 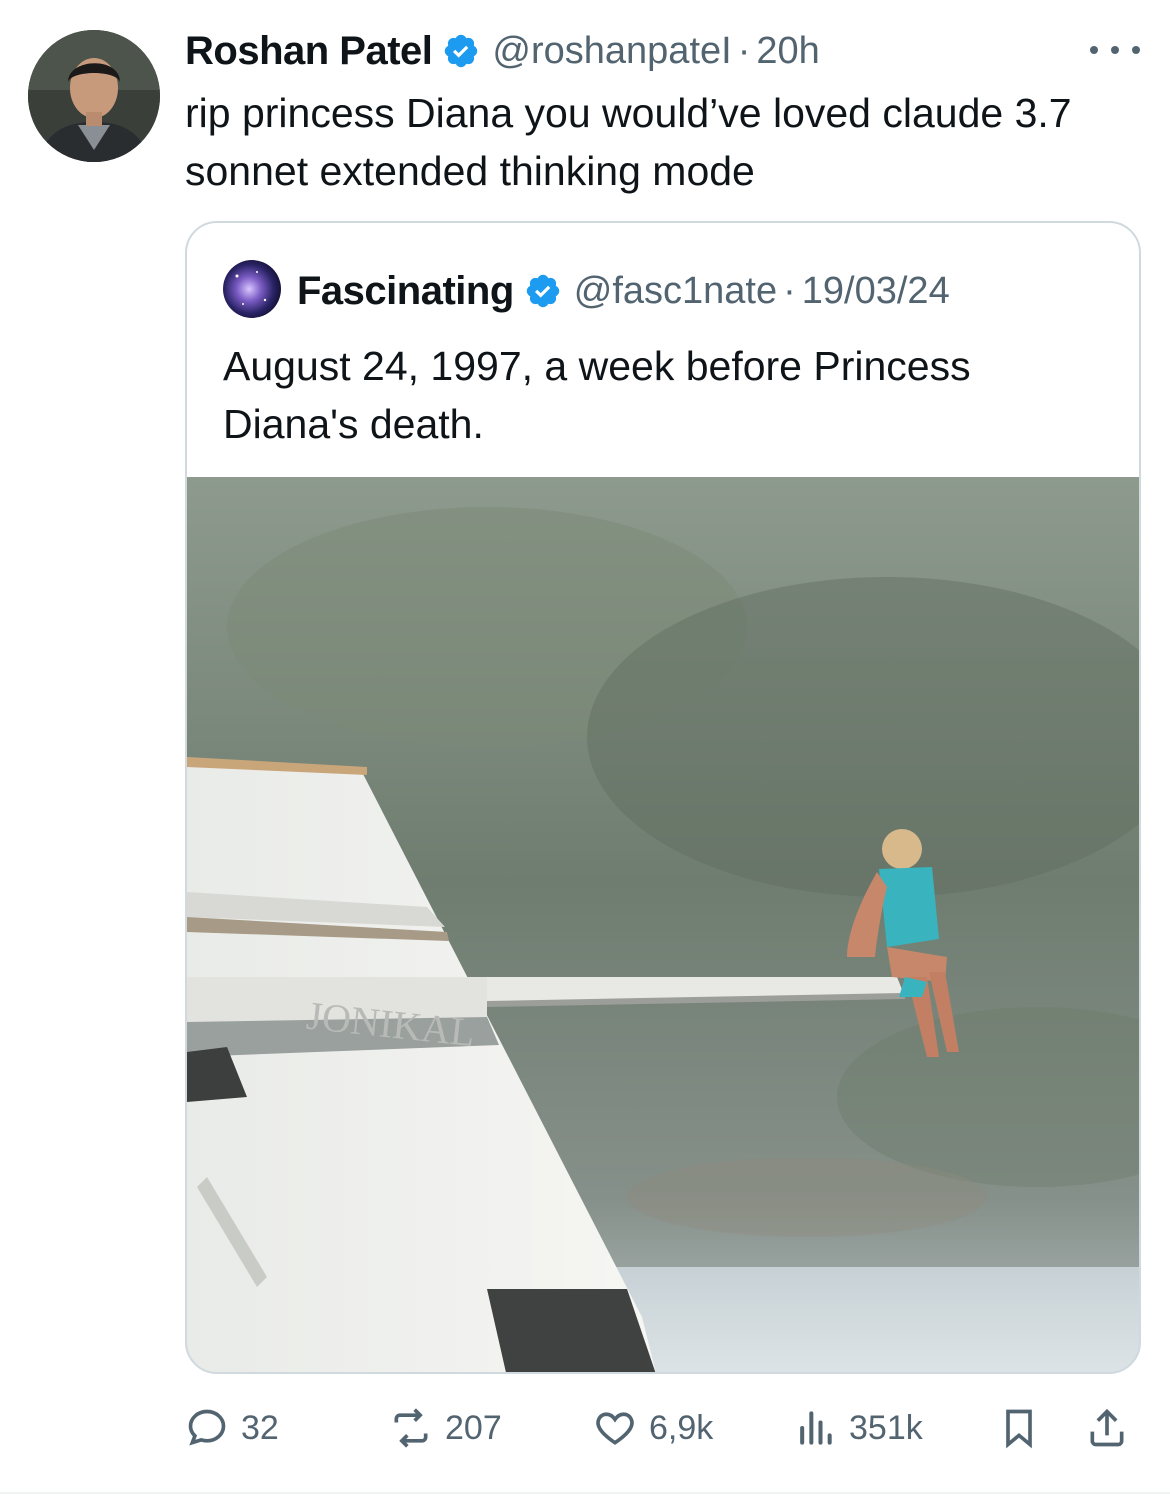 What do you see at coordinates (816, 1428) in the screenshot?
I see `views-icon` at bounding box center [816, 1428].